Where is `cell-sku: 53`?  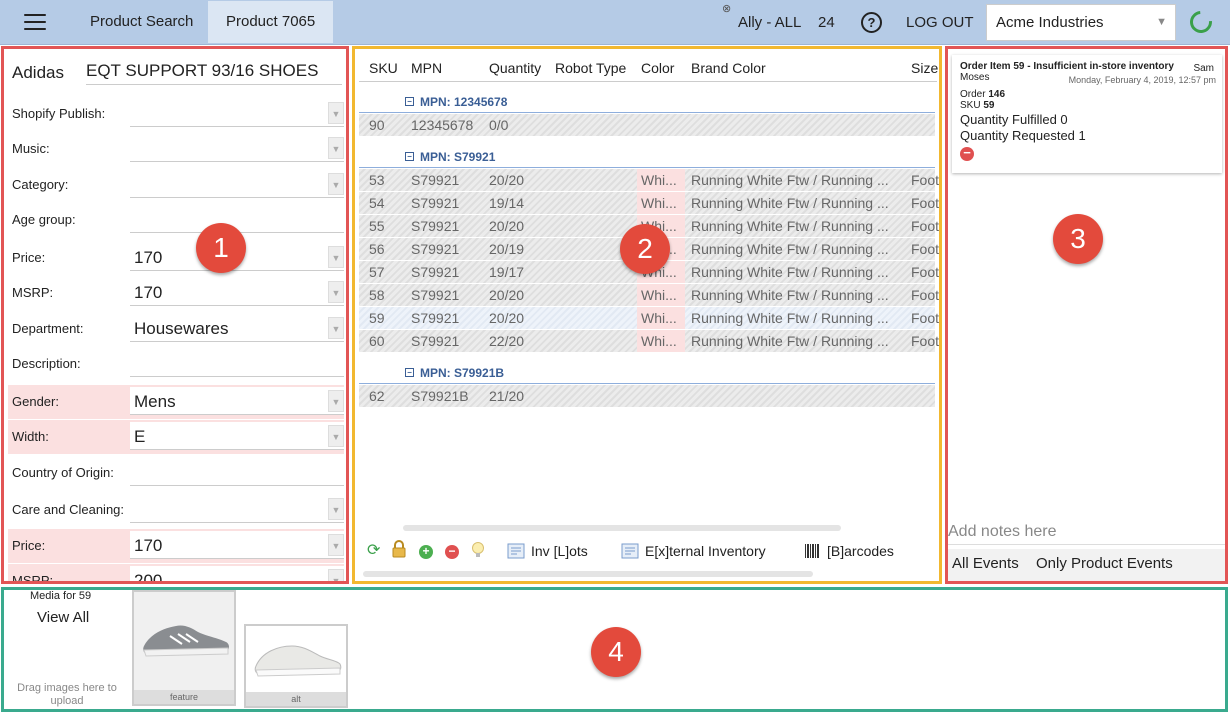 cell-sku: 53 is located at coordinates (377, 180).